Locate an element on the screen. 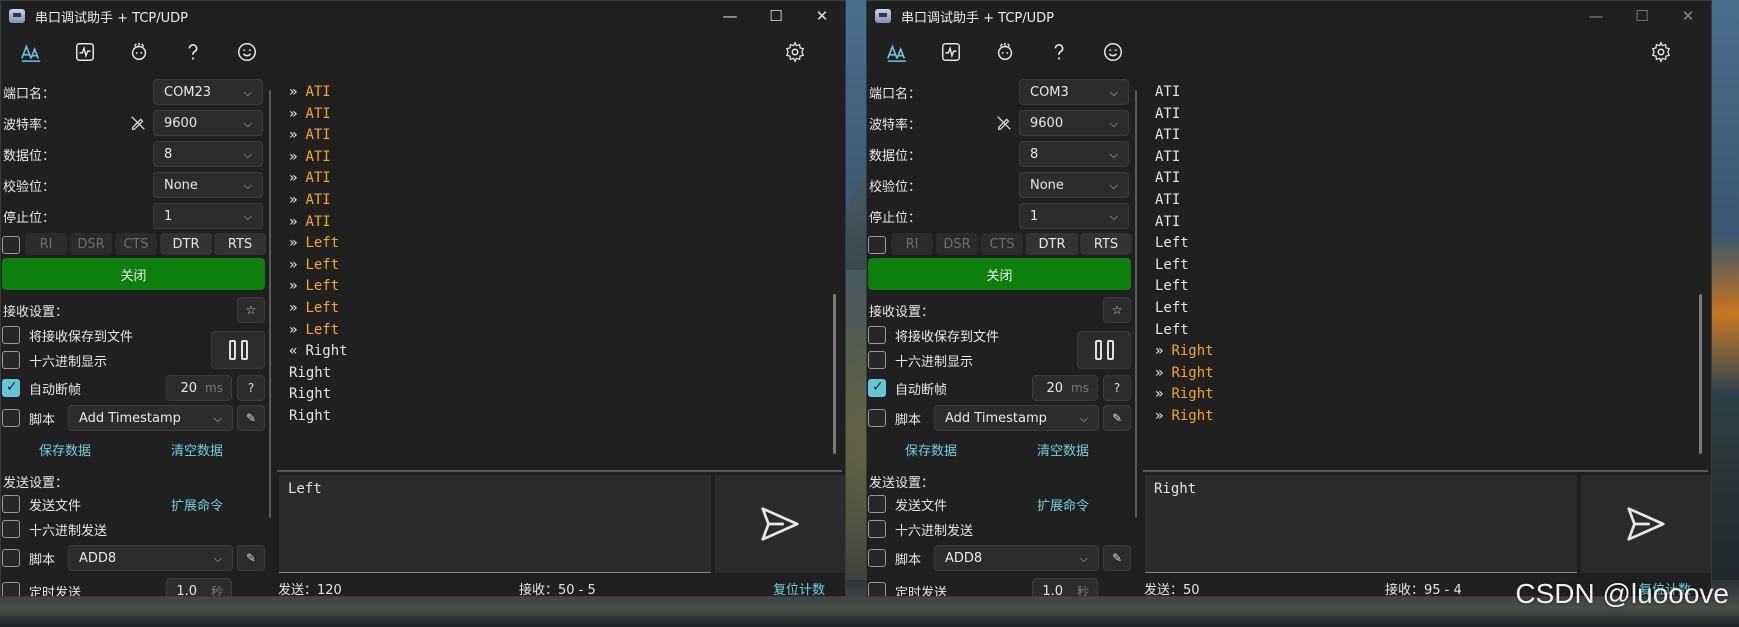 Image resolution: width=1739 pixels, height=627 pixels. reset-count-link: 复位计数 is located at coordinates (799, 587).